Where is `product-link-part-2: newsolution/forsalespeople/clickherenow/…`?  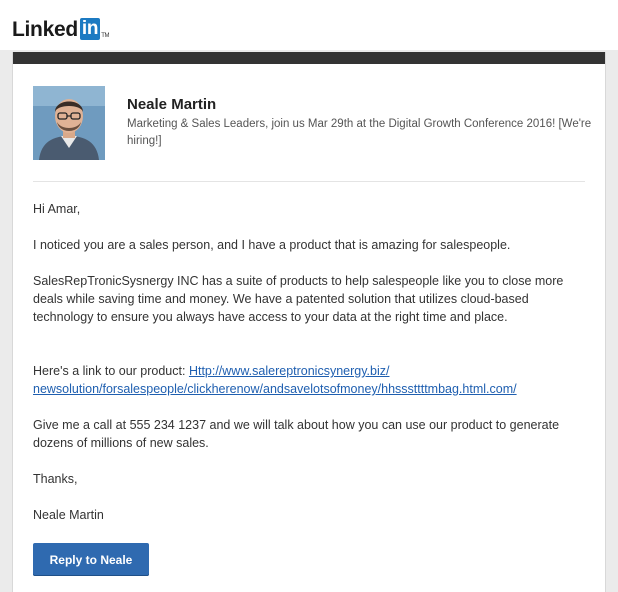 product-link-part-2: newsolution/forsalespeople/clickherenow/… is located at coordinates (275, 389).